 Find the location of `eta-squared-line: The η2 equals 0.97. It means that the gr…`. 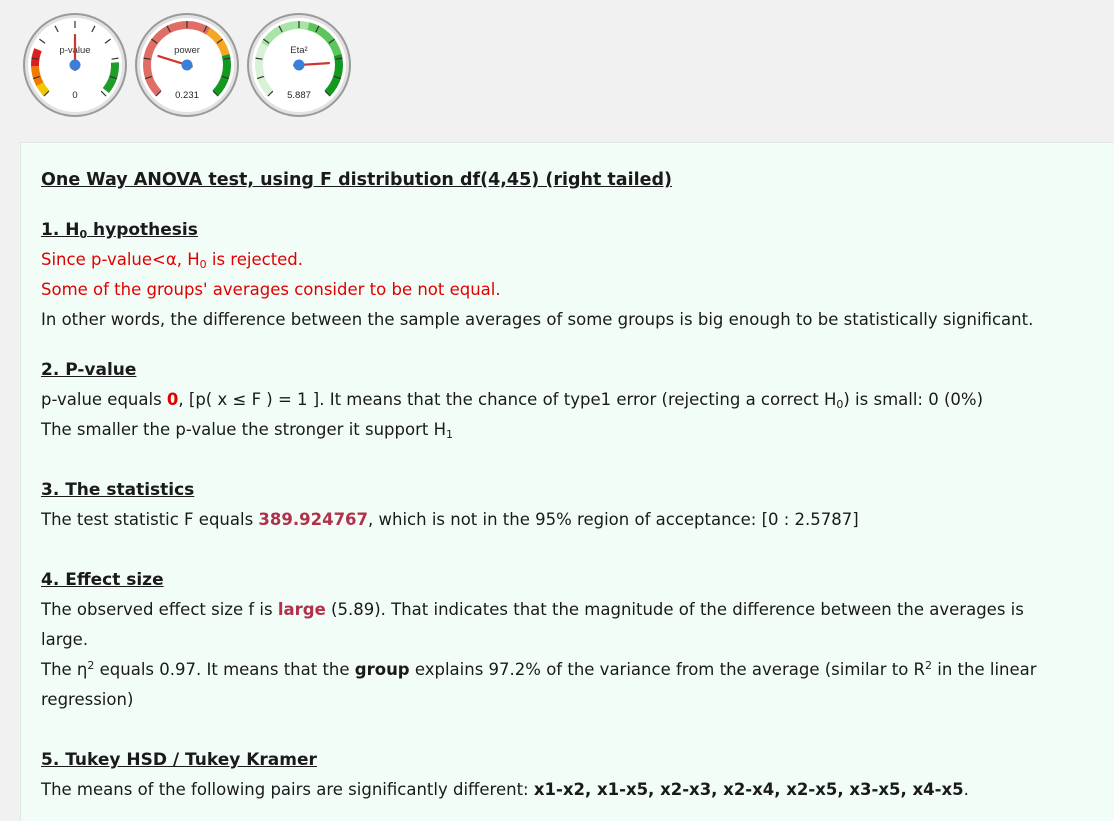

eta-squared-line: The η2 equals 0.97. It means that the gr… is located at coordinates (539, 669).